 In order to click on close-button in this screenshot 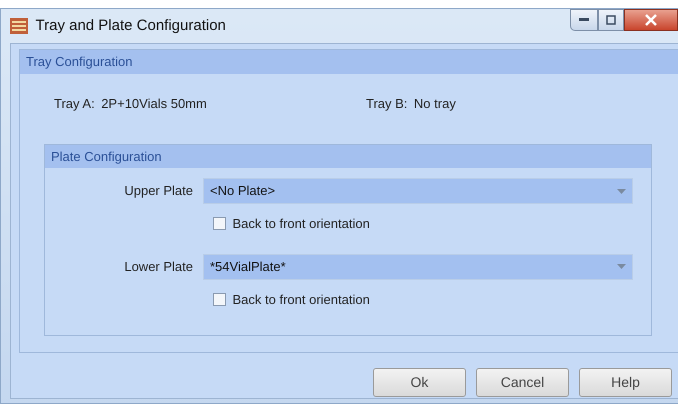, I will do `click(651, 20)`.